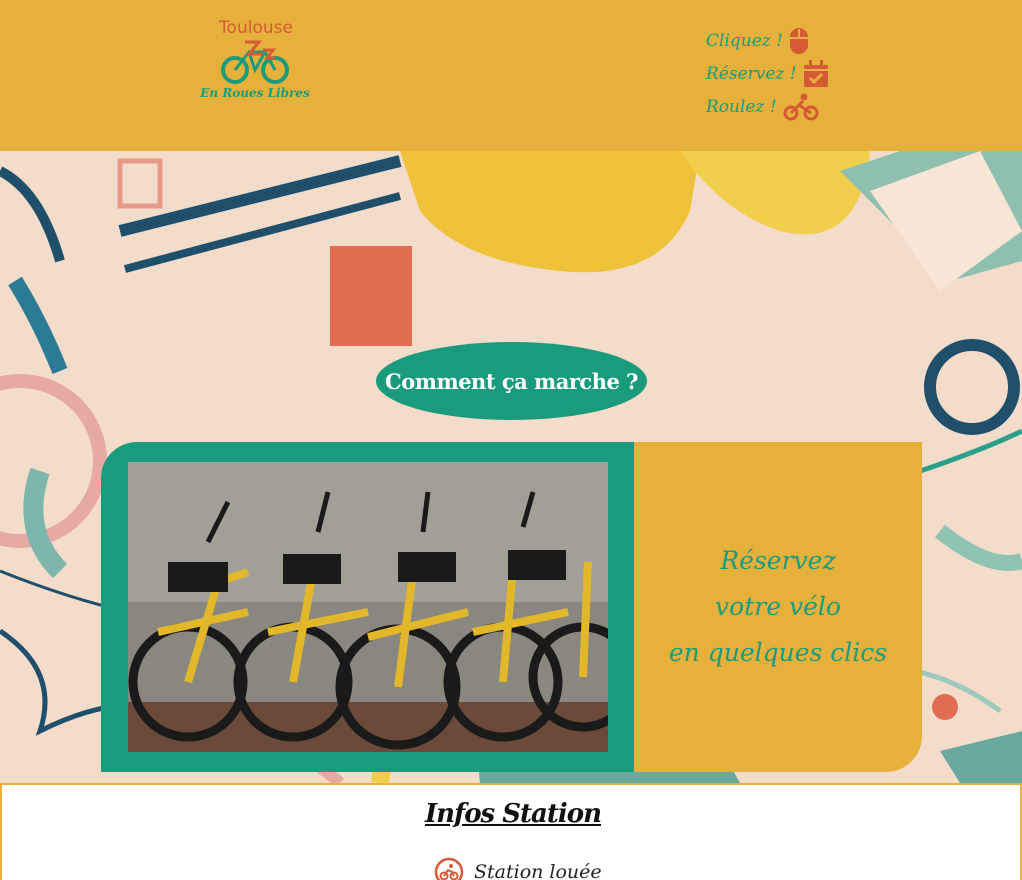 Image resolution: width=1022 pixels, height=880 pixels. I want to click on taglines: Cliquez ! Réservez ! Roulez !, so click(776, 73).